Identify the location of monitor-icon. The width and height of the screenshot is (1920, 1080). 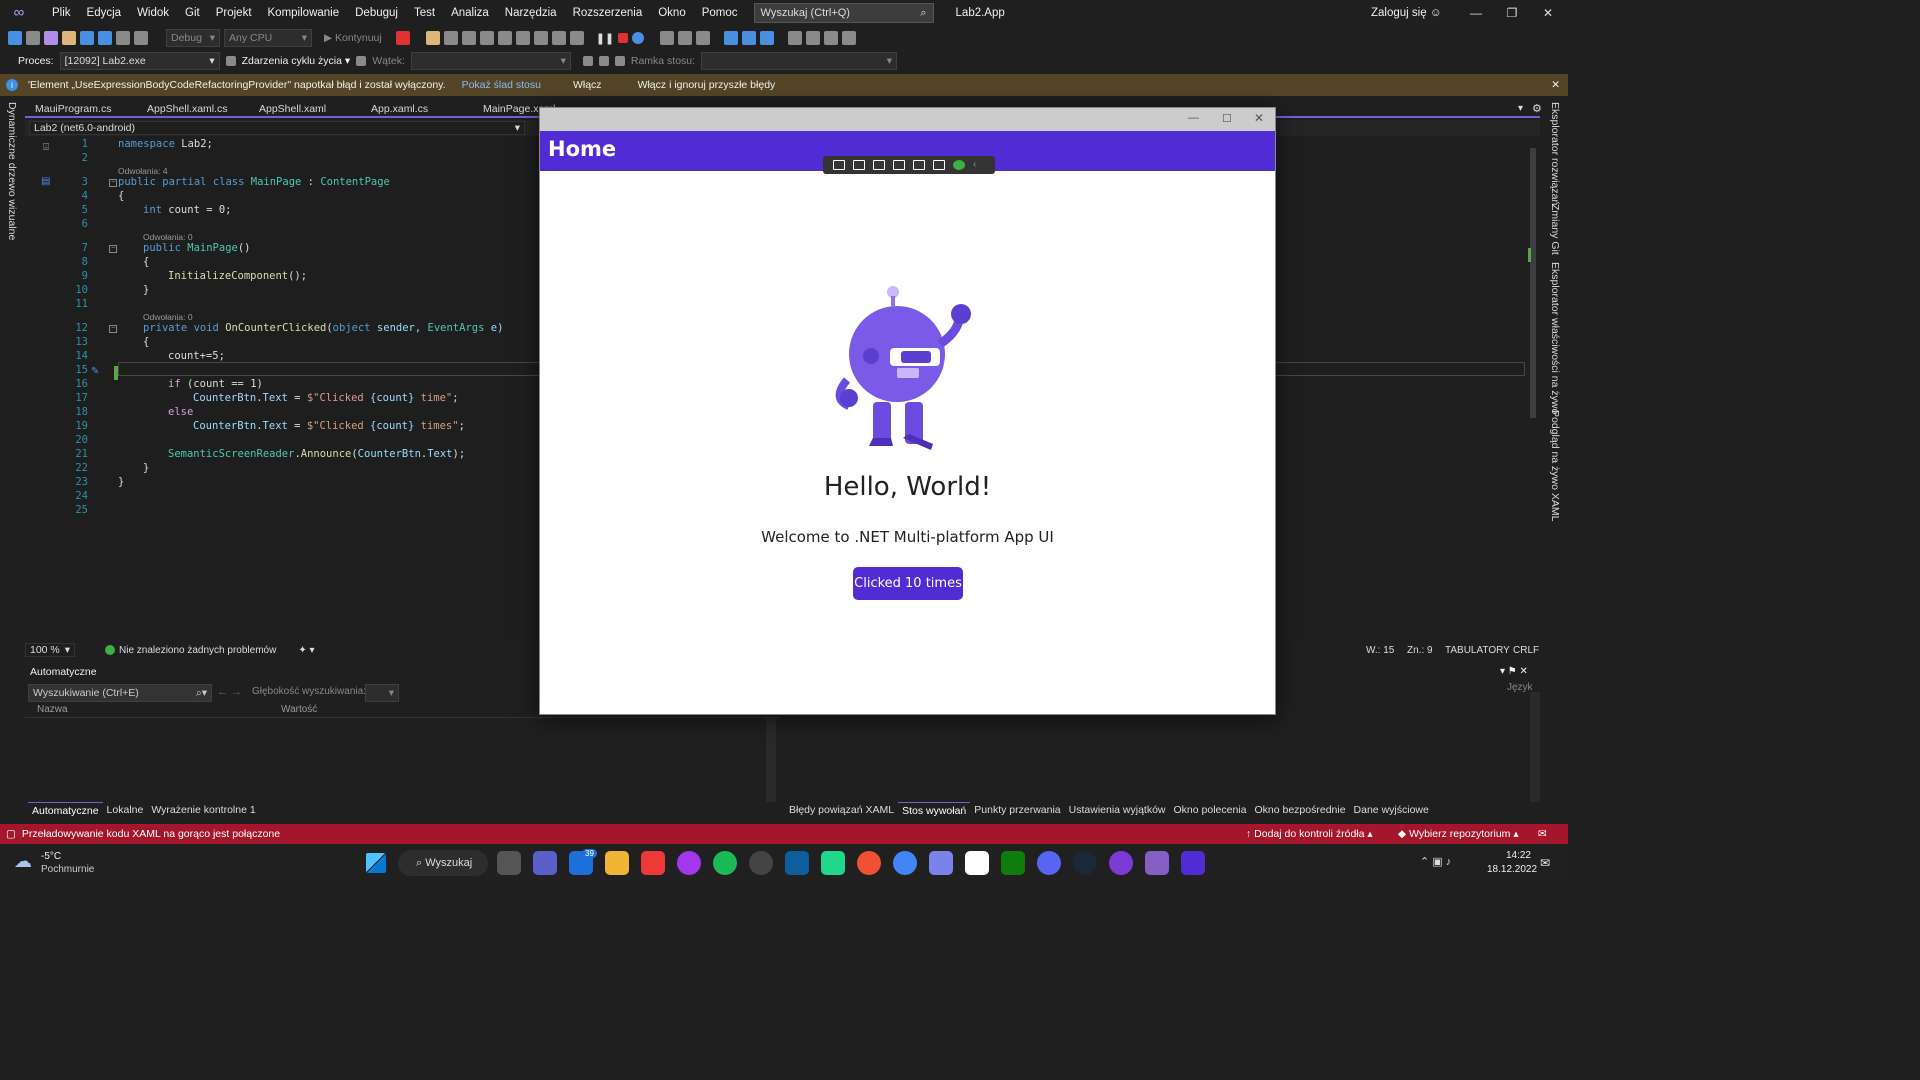
(576, 38).